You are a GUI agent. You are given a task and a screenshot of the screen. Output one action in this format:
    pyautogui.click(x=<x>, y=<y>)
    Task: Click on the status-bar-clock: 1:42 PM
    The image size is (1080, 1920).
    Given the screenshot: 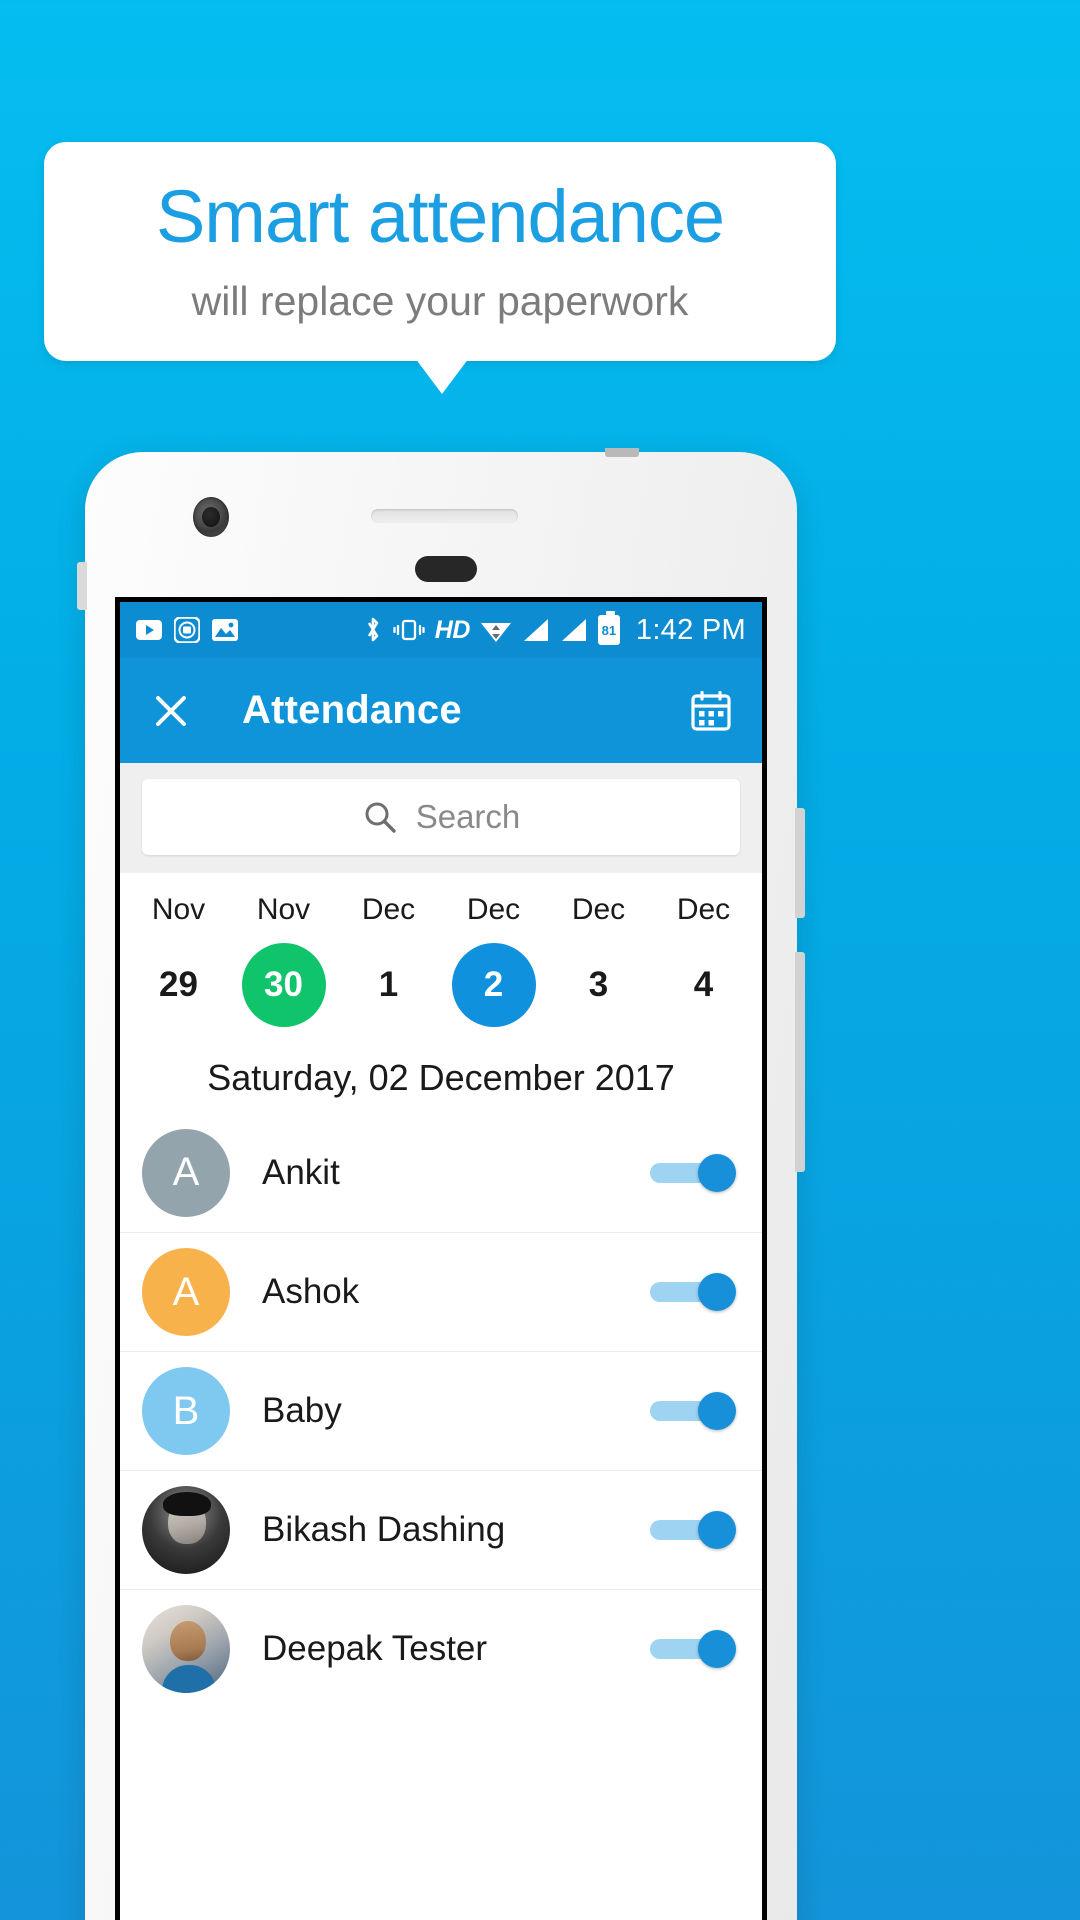 What is the action you would take?
    pyautogui.click(x=690, y=629)
    